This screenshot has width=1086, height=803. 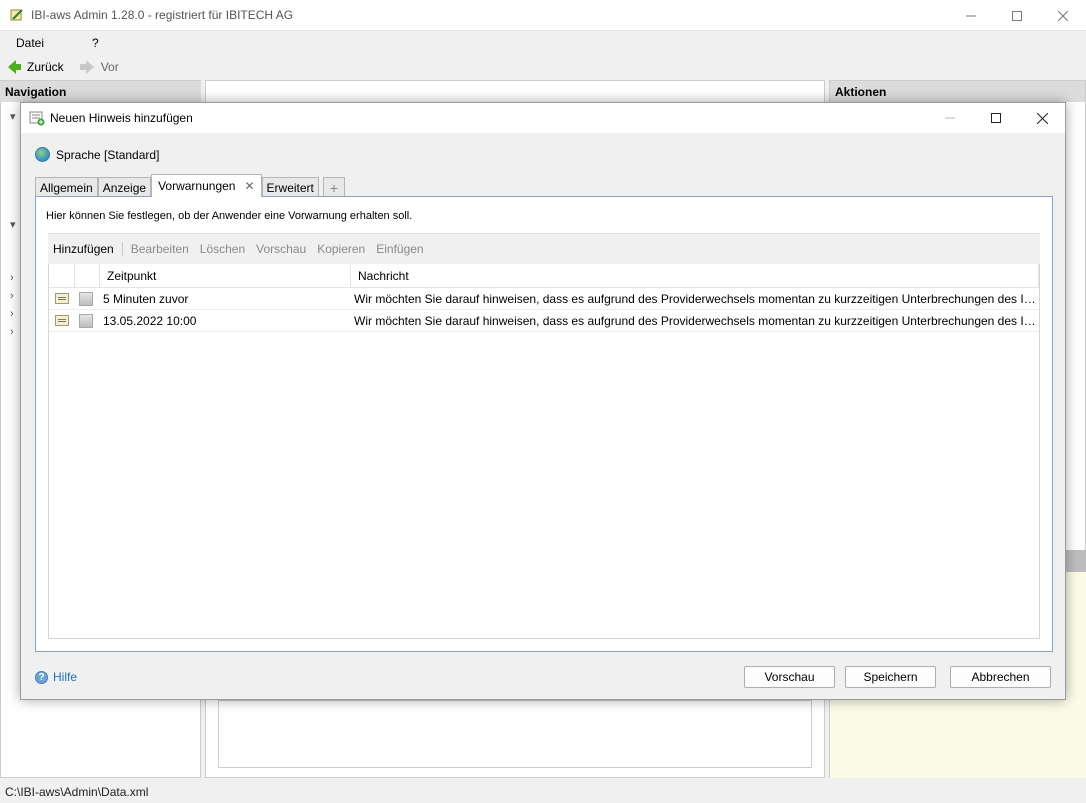 I want to click on dialog-title: Neuen Hinweis hinzufügen, so click(x=121, y=118).